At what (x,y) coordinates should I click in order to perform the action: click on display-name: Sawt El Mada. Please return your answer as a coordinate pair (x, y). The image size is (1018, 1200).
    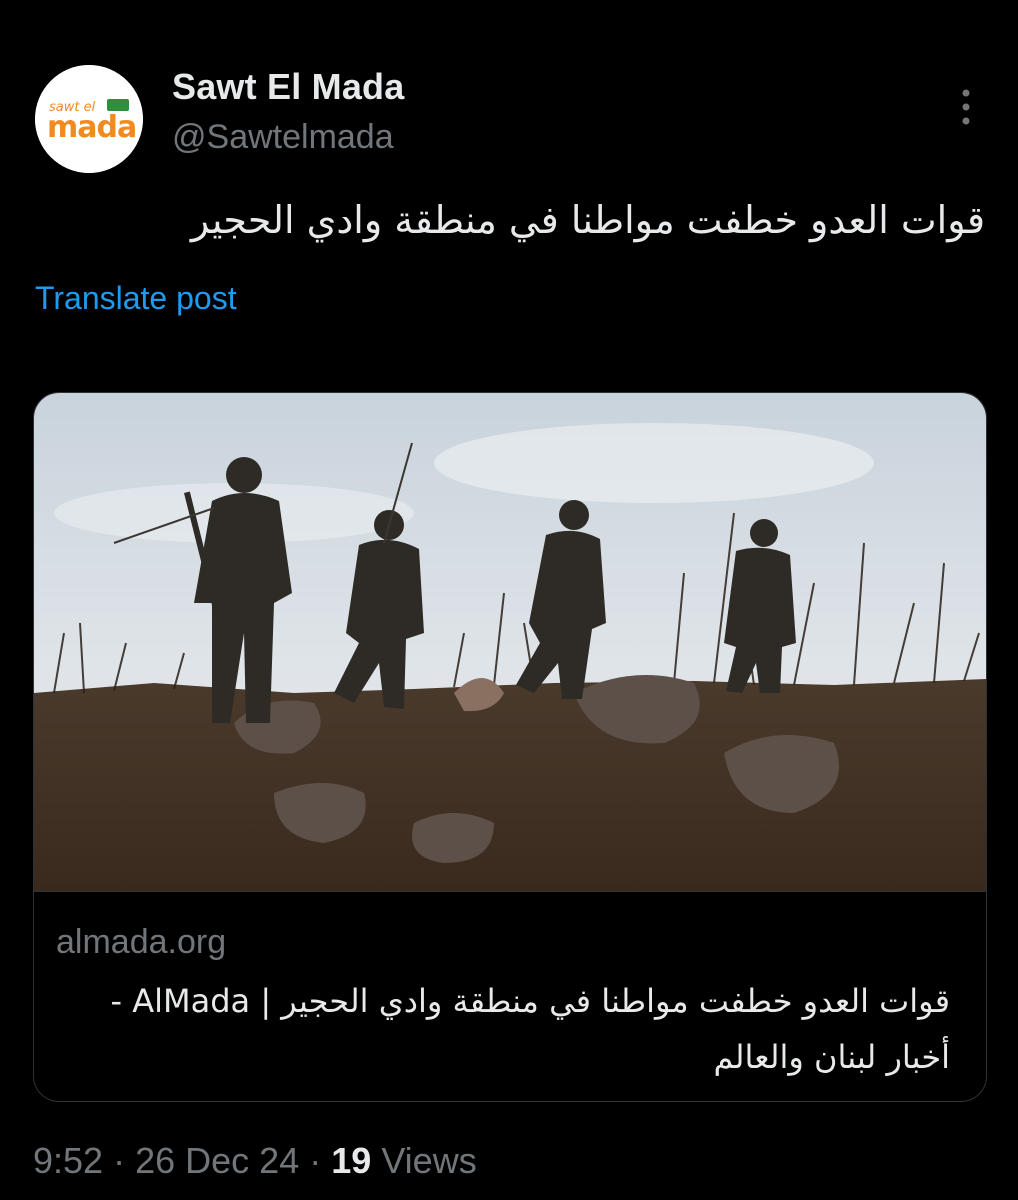
    Looking at the image, I should click on (288, 87).